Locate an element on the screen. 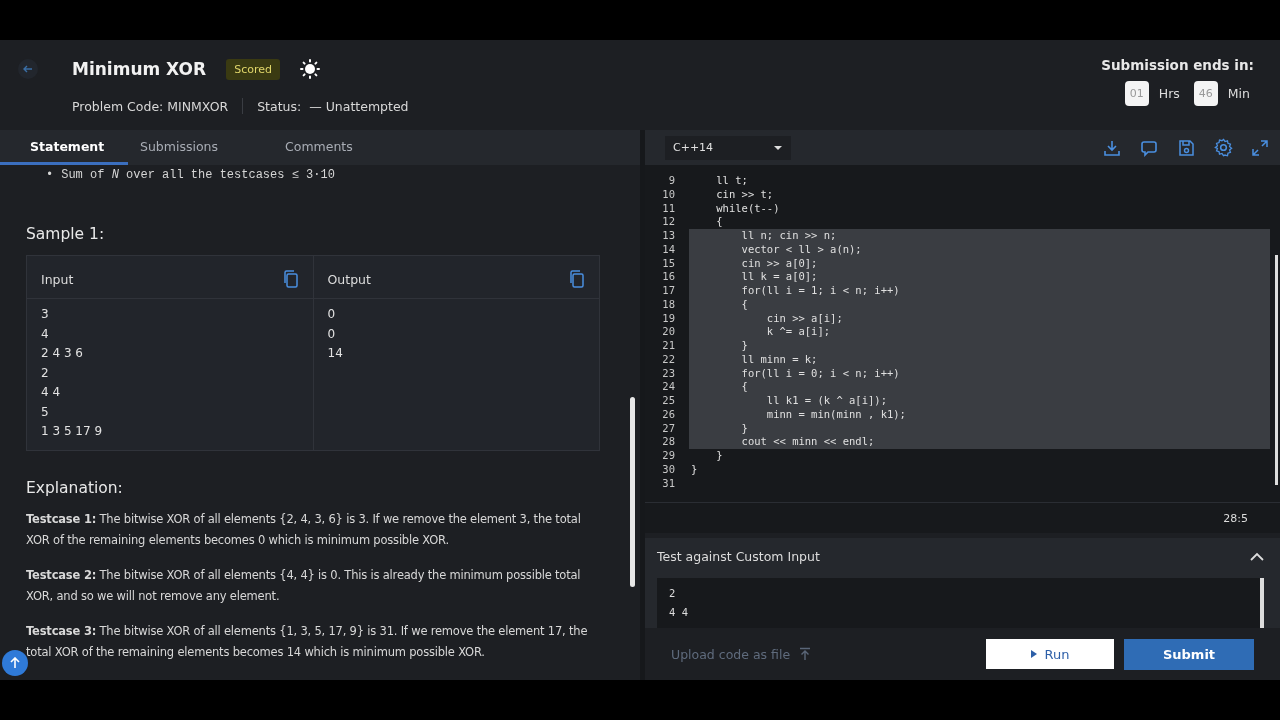 The width and height of the screenshot is (1280, 720). save-icon is located at coordinates (1186, 147).